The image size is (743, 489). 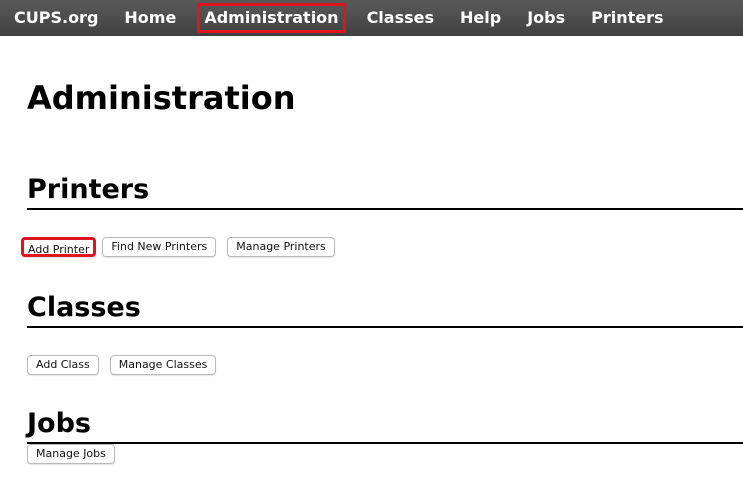 I want to click on jobs-button-row: Manage Jobs, so click(x=76, y=454).